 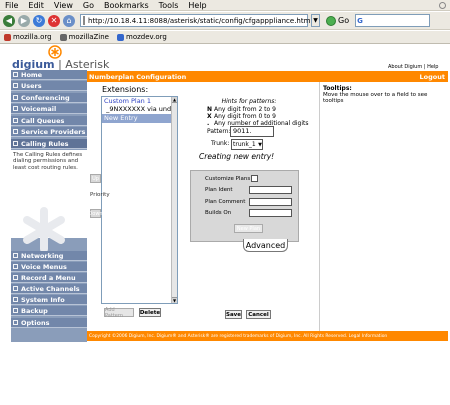 What do you see at coordinates (126, 5) in the screenshot?
I see `menu-bookmarks: Bookmarks` at bounding box center [126, 5].